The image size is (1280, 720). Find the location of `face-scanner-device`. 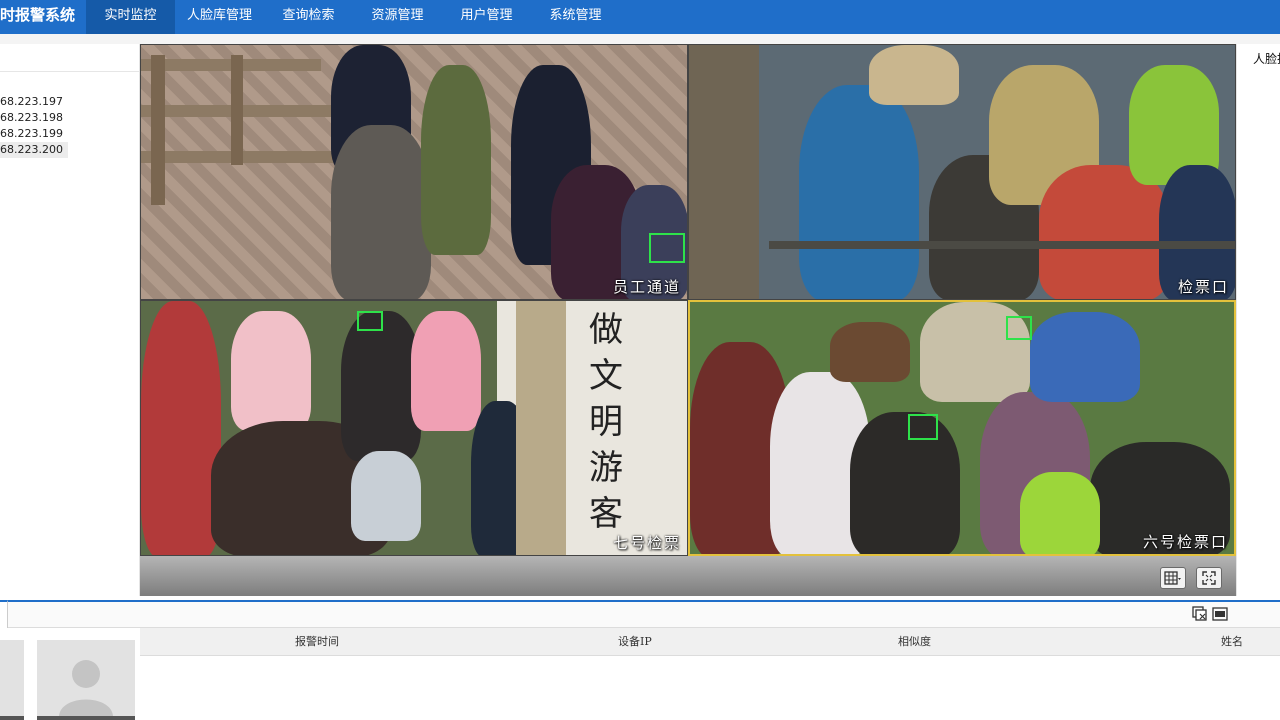

face-scanner-device is located at coordinates (386, 496).